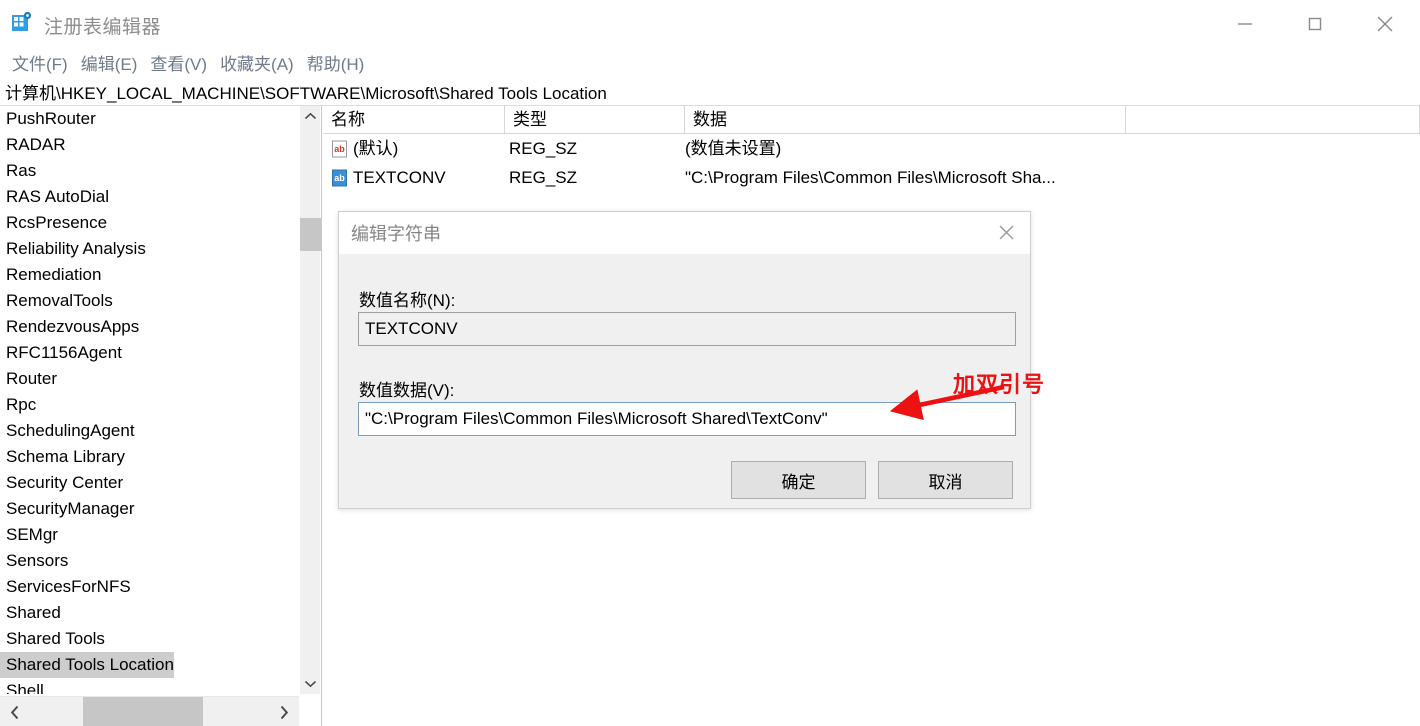  What do you see at coordinates (67, 509) in the screenshot?
I see `tree-item-securitymanager: SecurityManager` at bounding box center [67, 509].